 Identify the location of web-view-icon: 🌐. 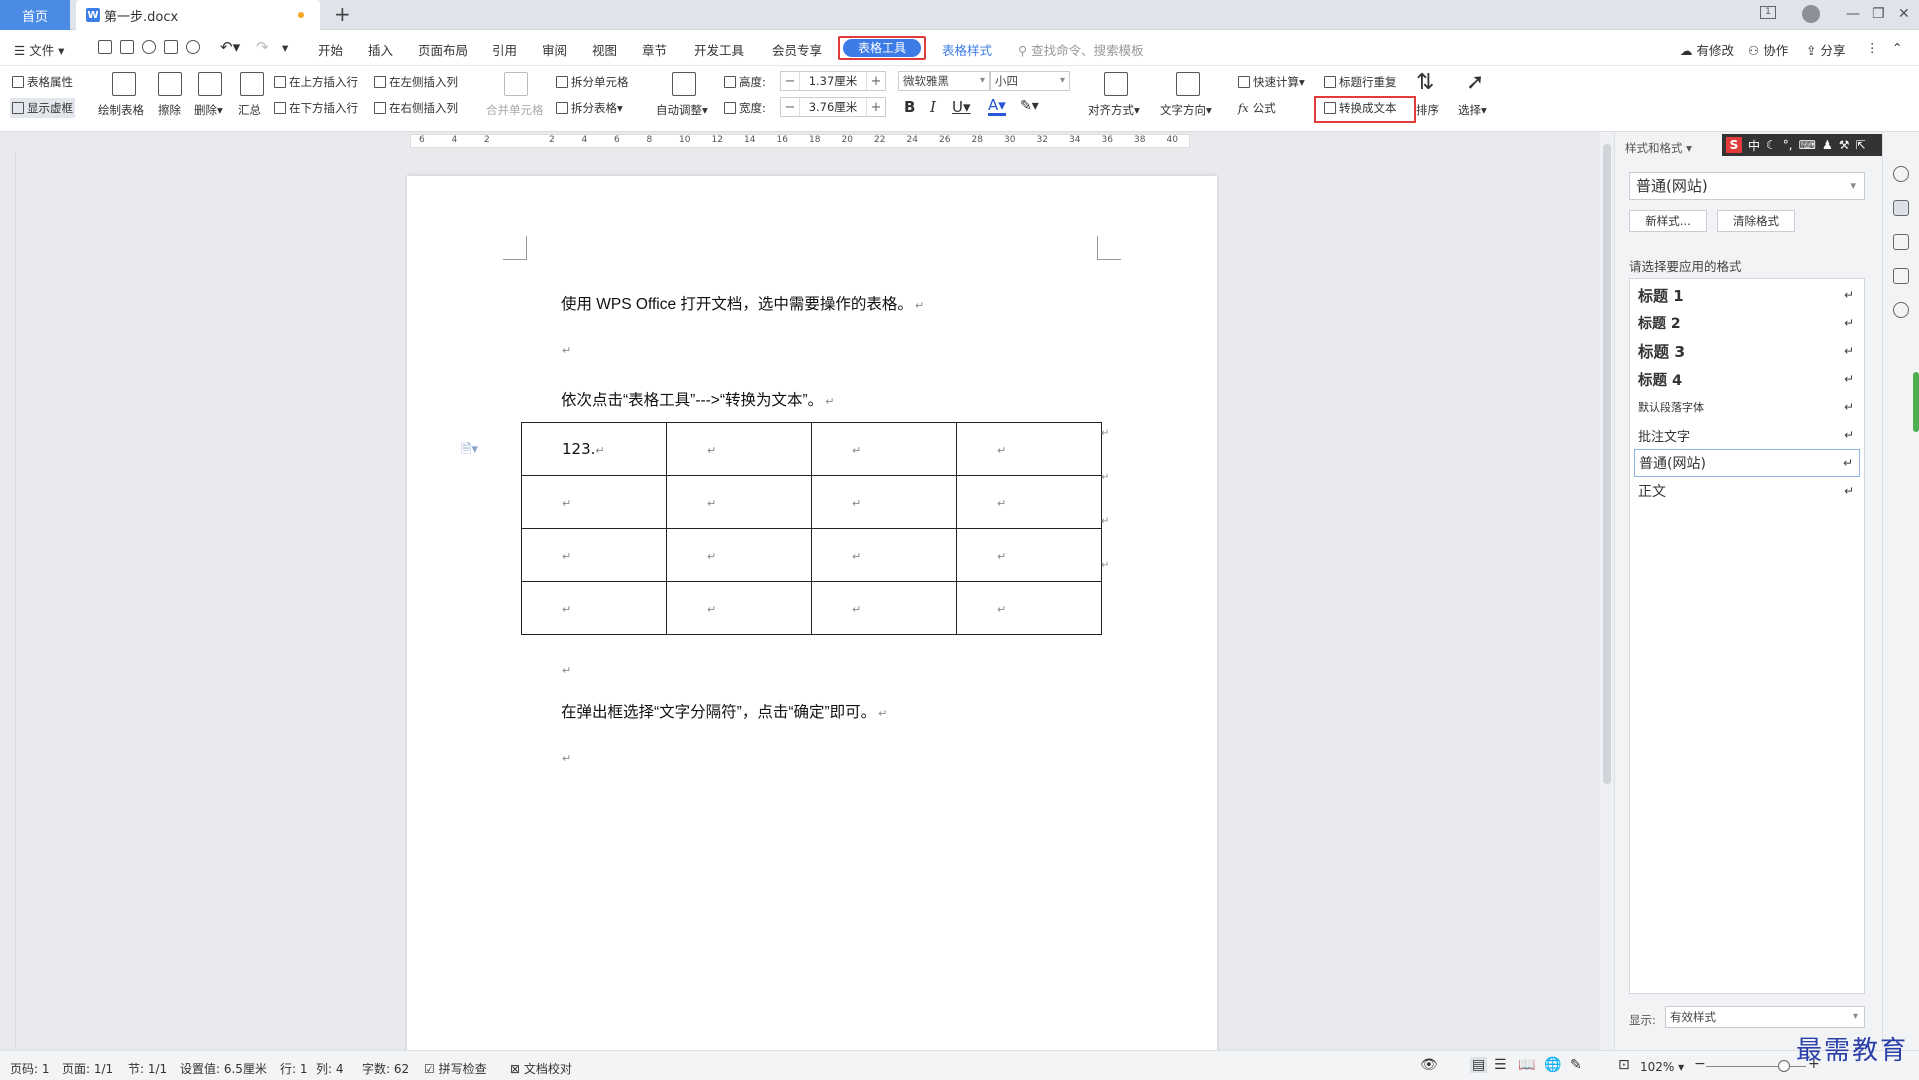
(1552, 1065).